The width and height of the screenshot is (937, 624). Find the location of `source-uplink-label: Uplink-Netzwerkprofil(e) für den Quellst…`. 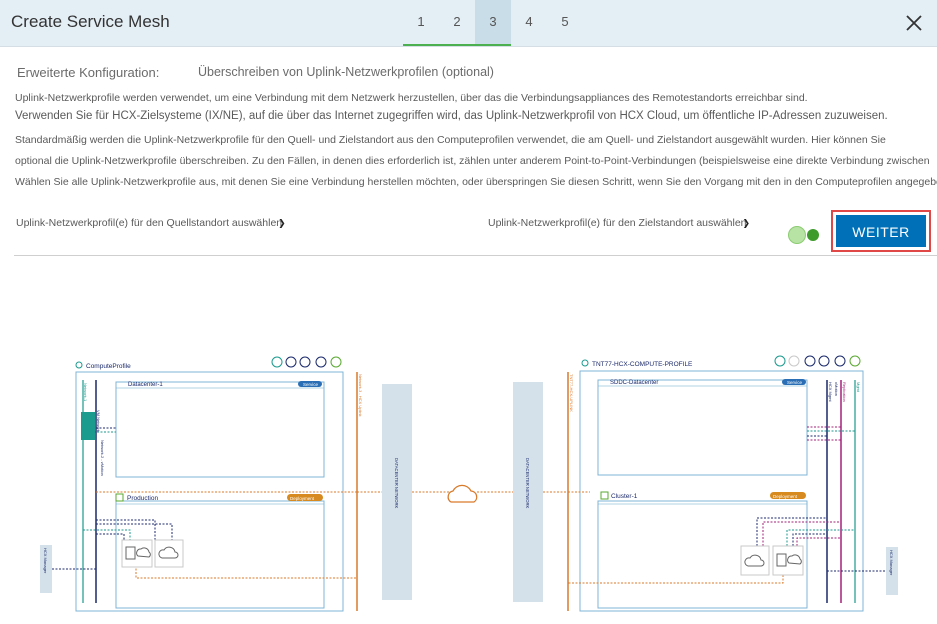

source-uplink-label: Uplink-Netzwerkprofil(e) für den Quellst… is located at coordinates (149, 223).